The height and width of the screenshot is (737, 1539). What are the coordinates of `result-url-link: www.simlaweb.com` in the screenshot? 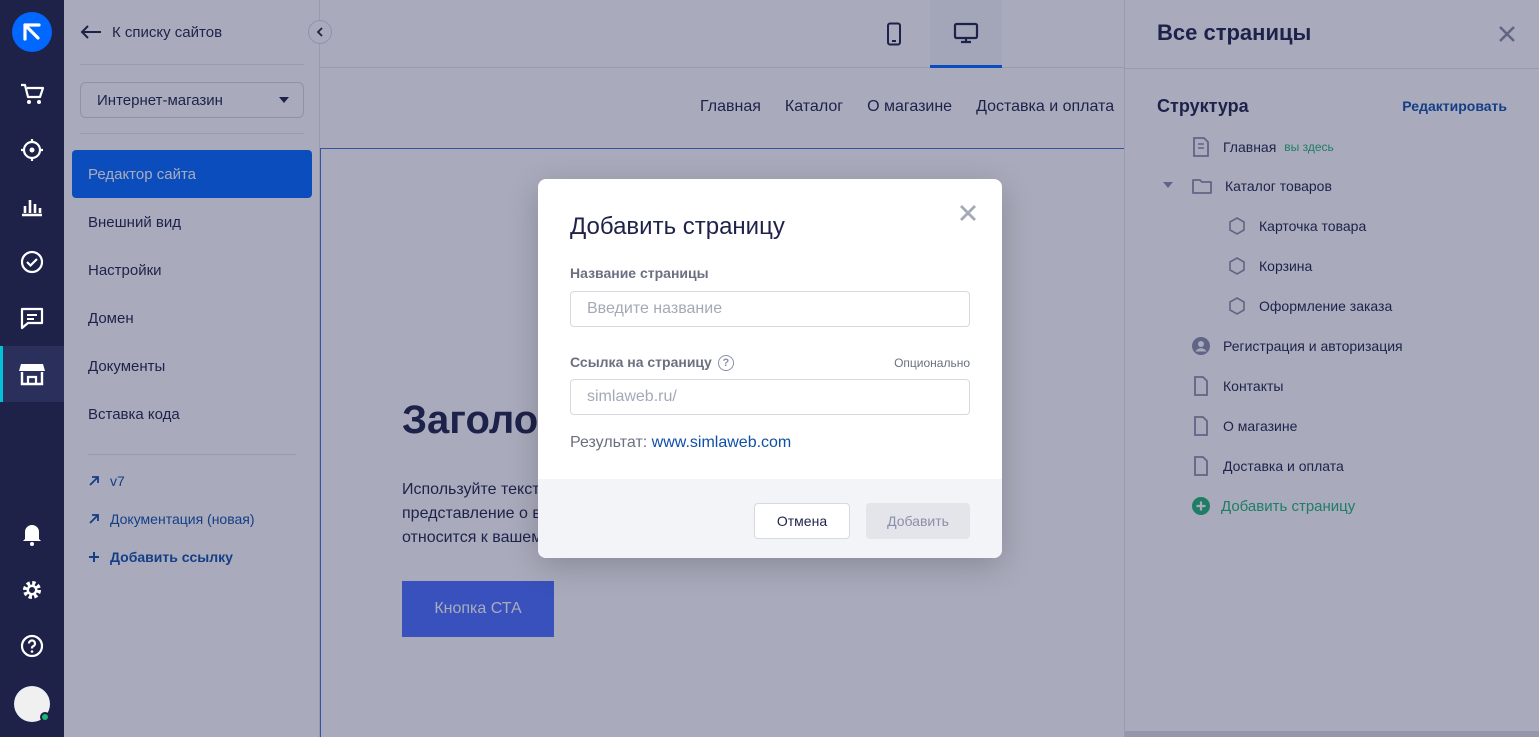 It's located at (722, 442).